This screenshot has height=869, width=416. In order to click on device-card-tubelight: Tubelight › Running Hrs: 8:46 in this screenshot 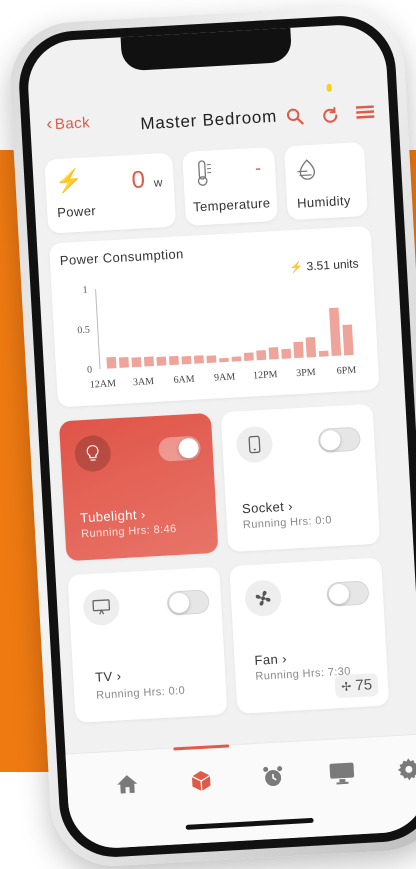, I will do `click(139, 487)`.